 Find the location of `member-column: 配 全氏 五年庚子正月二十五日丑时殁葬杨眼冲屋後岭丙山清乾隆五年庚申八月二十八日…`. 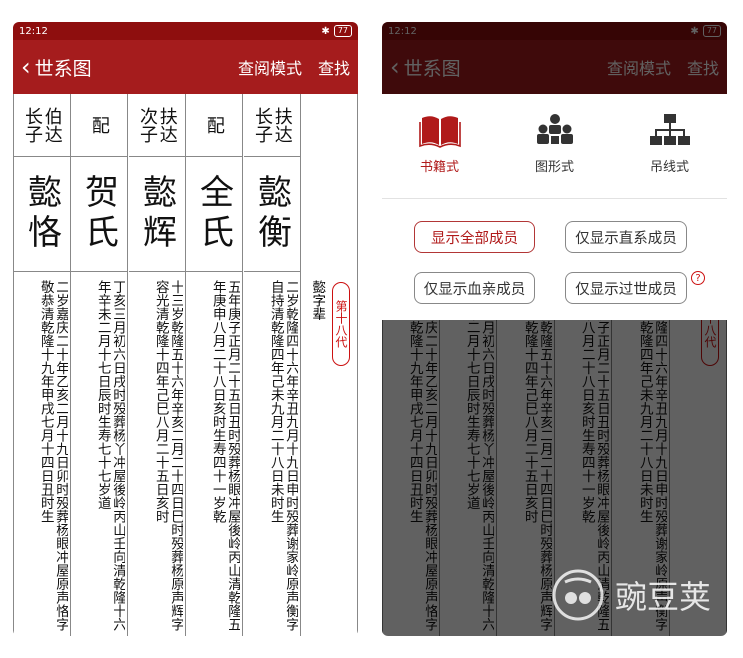

member-column: 配 全氏 五年庚子正月二十五日丑时殁葬杨眼冲屋後岭丙山清乾隆五年庚申八月二十八日… is located at coordinates (214, 365).